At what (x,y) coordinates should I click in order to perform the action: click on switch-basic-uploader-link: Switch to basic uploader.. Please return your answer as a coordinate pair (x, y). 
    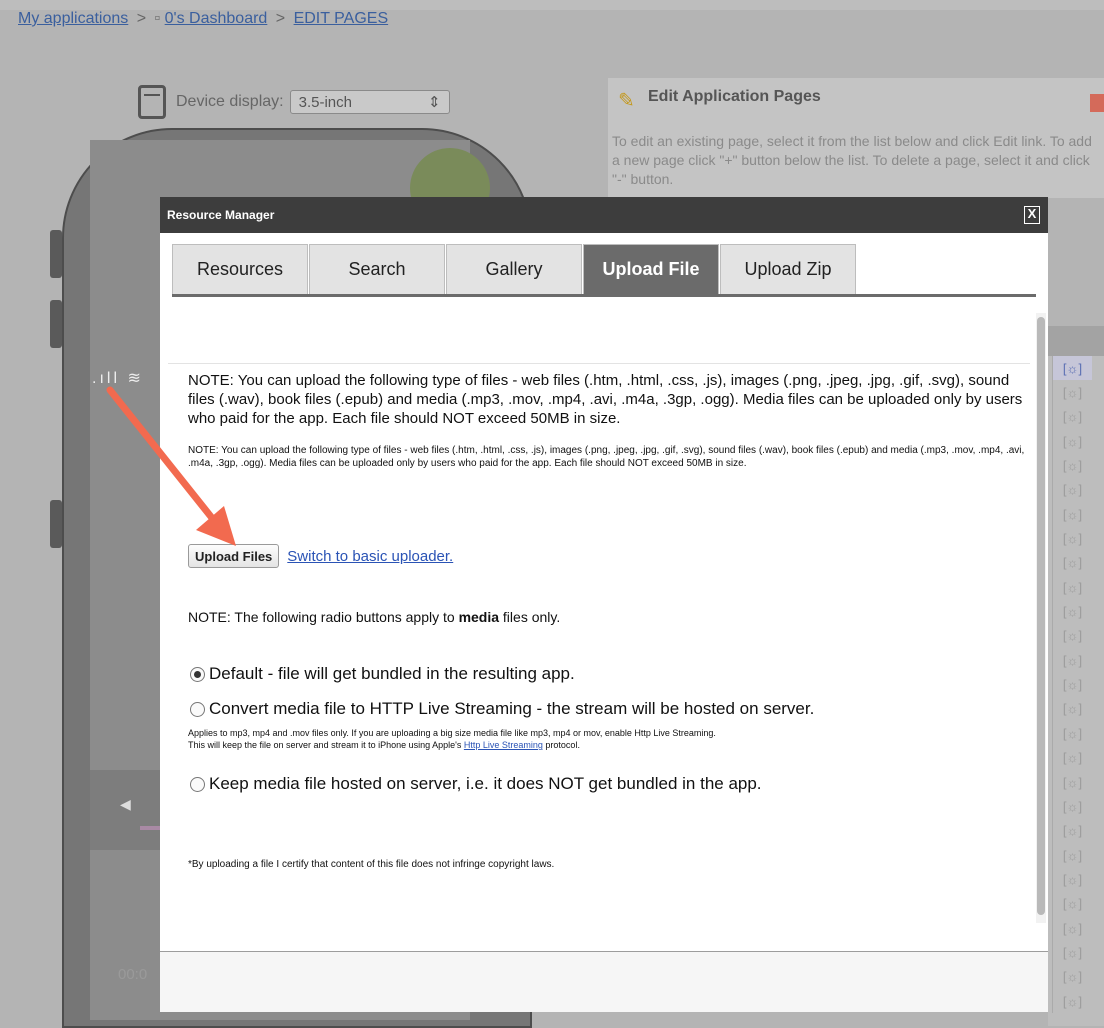
    Looking at the image, I should click on (370, 556).